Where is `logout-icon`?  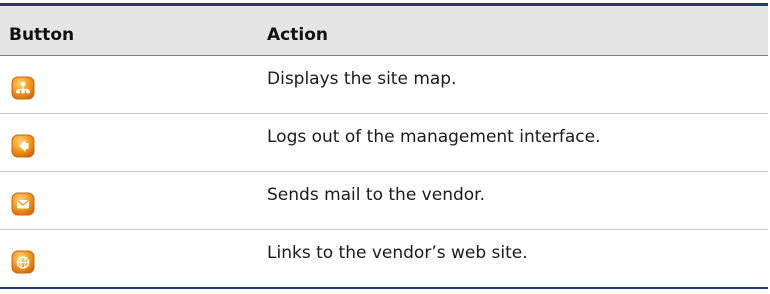
logout-icon is located at coordinates (23, 146).